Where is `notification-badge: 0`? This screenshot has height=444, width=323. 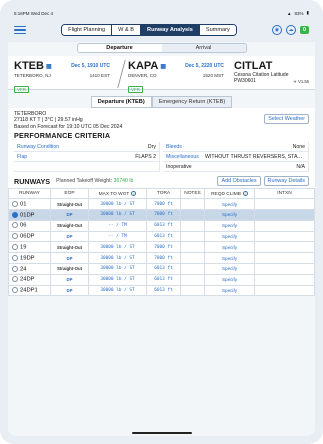 notification-badge: 0 is located at coordinates (304, 30).